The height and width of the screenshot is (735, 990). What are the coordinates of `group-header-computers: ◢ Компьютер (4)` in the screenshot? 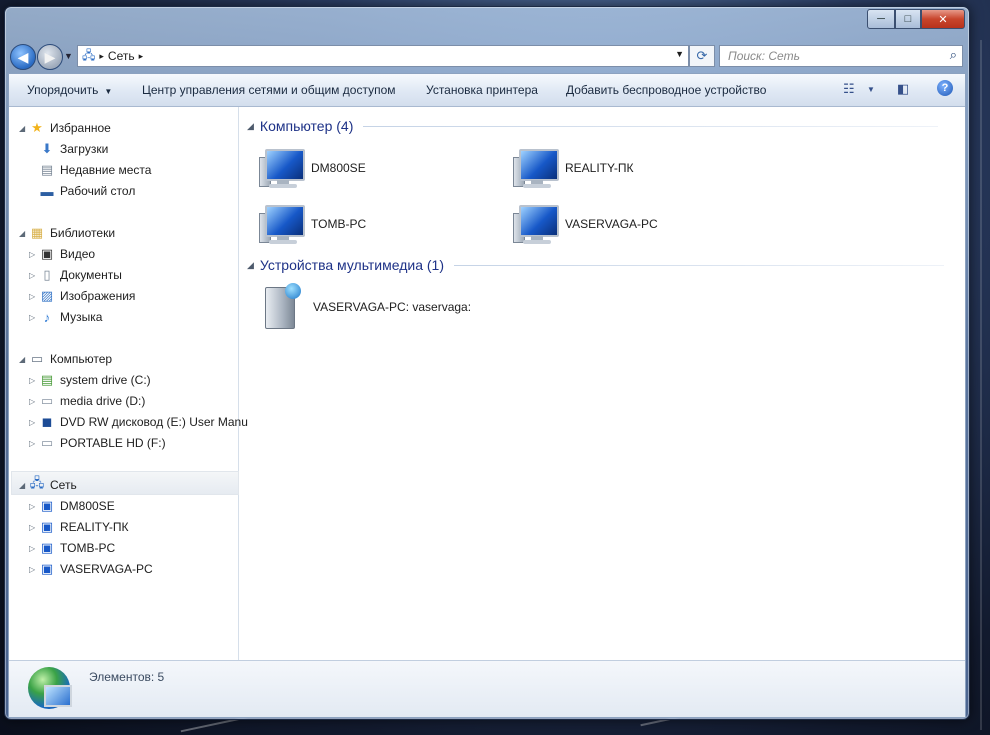 It's located at (593, 126).